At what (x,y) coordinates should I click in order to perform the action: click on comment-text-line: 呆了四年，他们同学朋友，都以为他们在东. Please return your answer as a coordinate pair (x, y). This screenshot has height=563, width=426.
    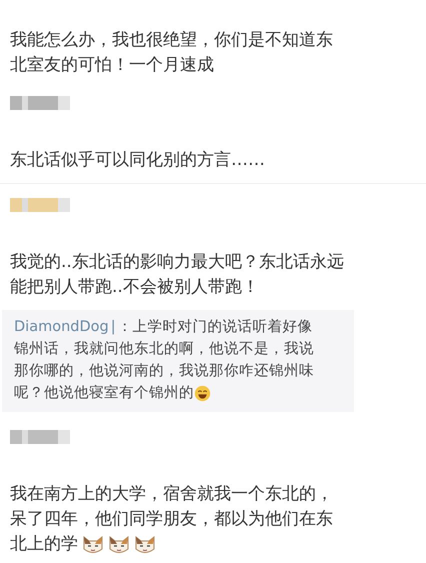
    Looking at the image, I should click on (171, 519).